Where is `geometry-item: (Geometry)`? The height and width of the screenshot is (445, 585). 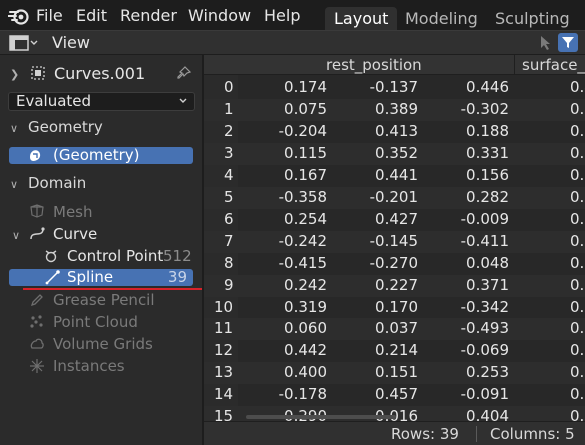 geometry-item: (Geometry) is located at coordinates (101, 155).